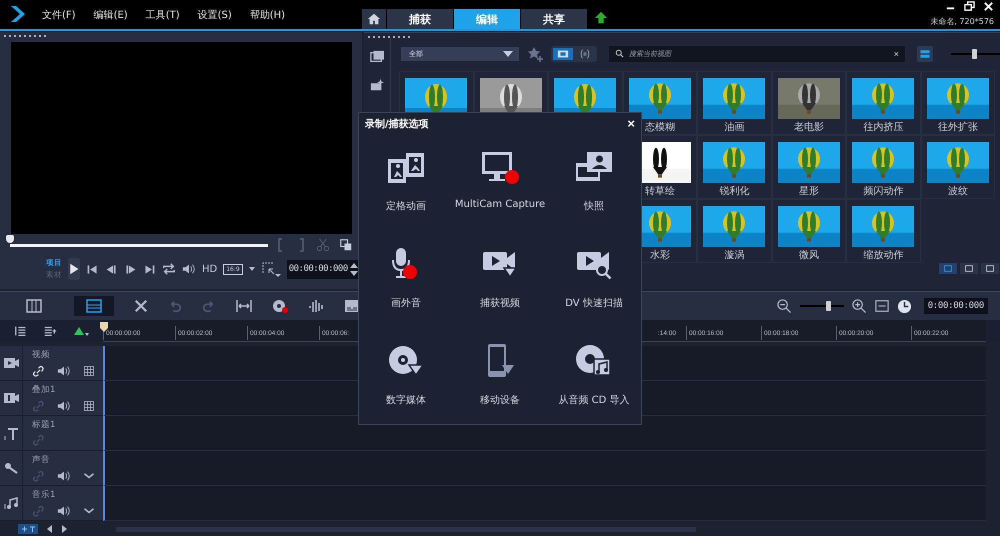  I want to click on effect-label: 缩放动作, so click(883, 255).